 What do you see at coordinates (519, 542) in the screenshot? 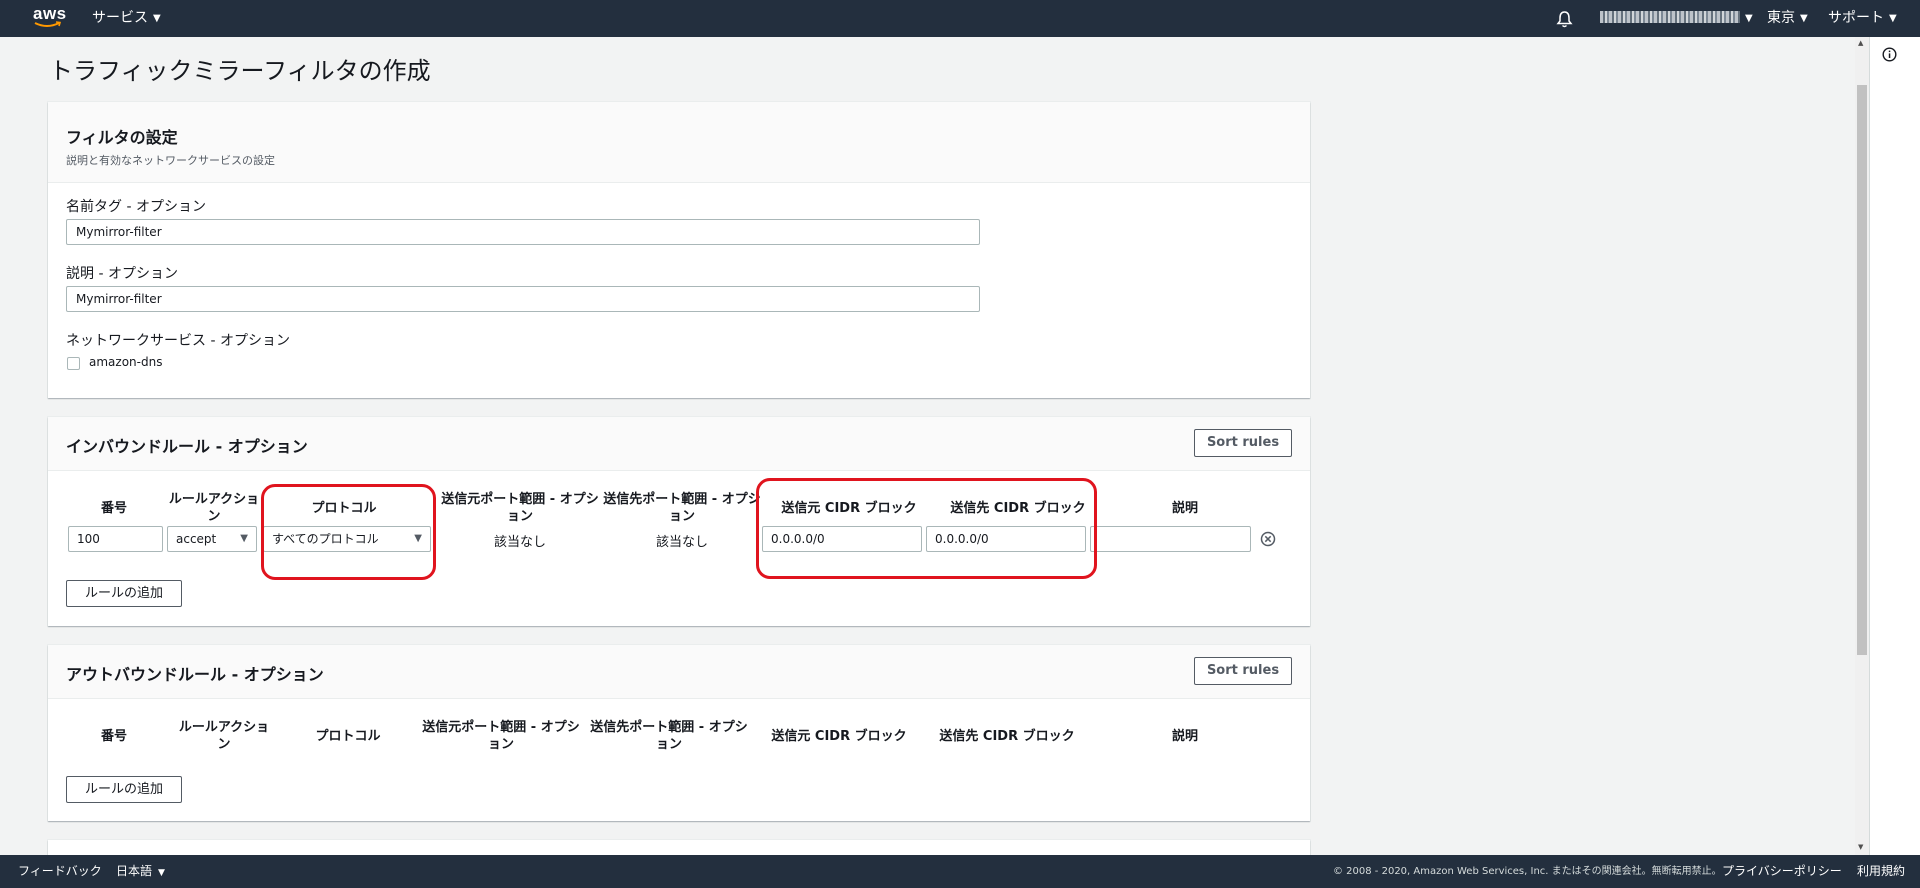
I see `inbound-rule-source-port: 該当なし` at bounding box center [519, 542].